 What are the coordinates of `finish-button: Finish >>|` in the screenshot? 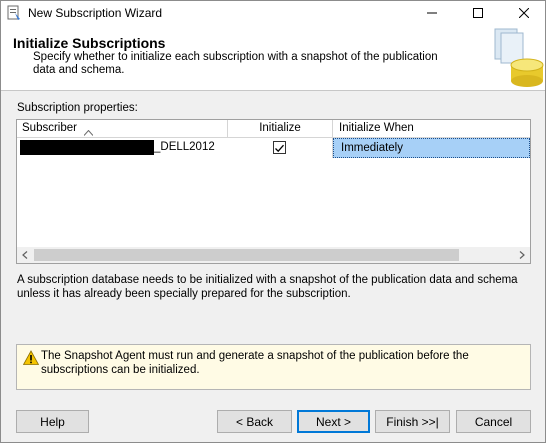 It's located at (412, 421).